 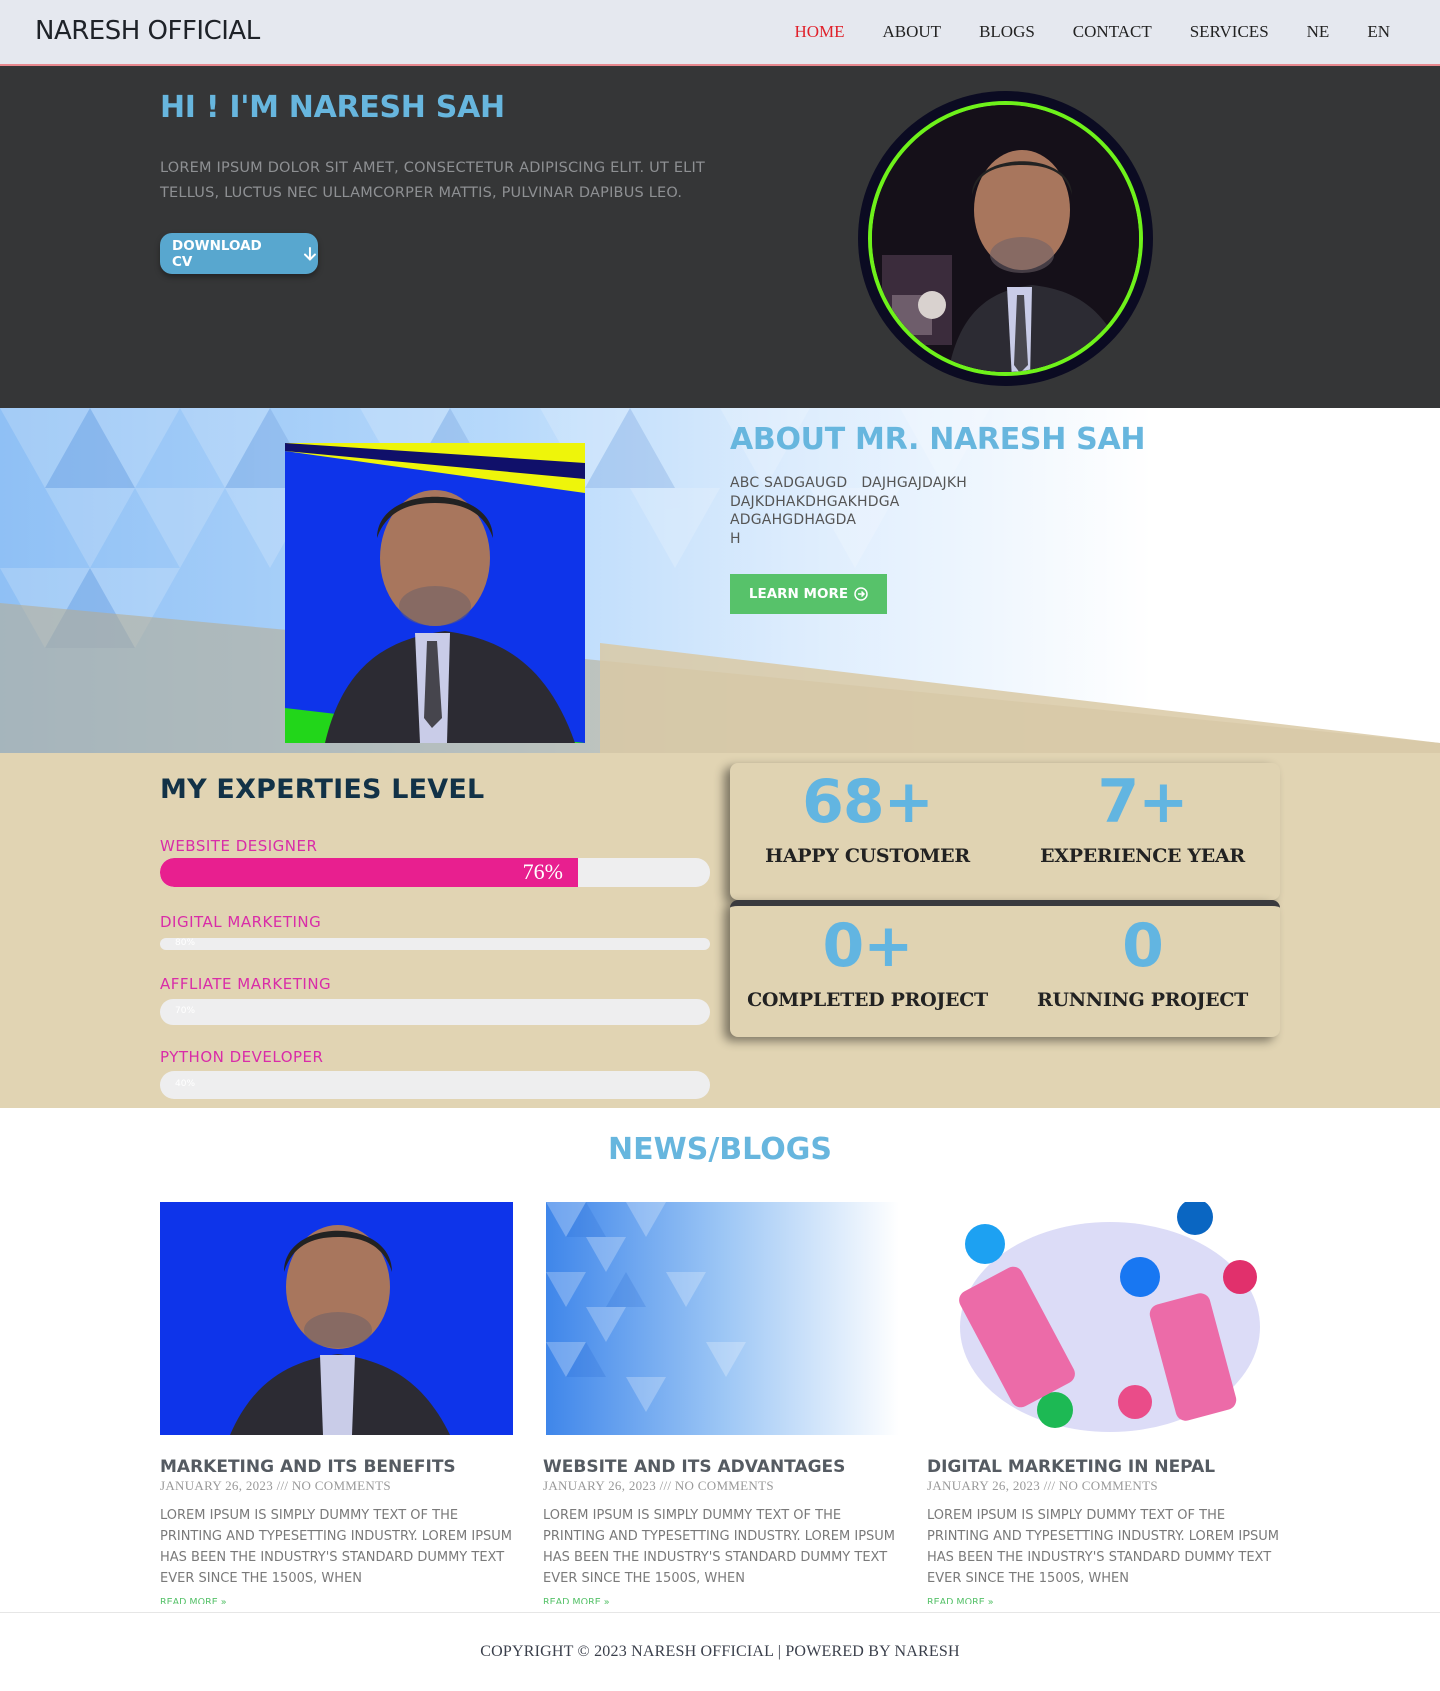 I want to click on about-line: DAJKDHAKDHGAKHDGA, so click(x=815, y=501).